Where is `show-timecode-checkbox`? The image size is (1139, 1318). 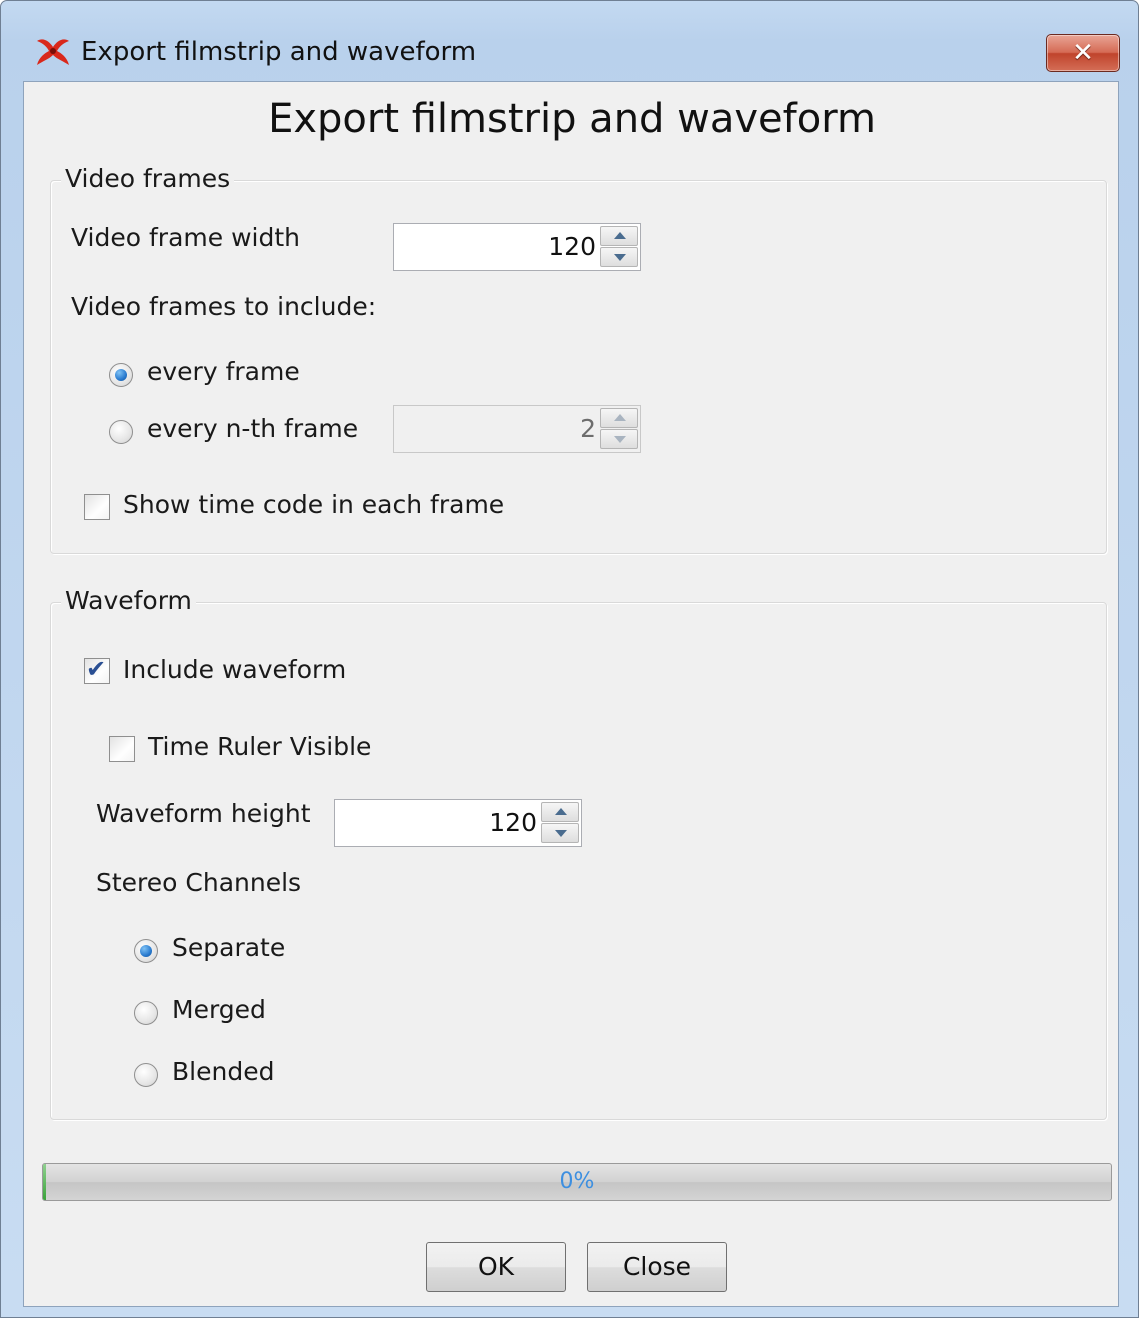 show-timecode-checkbox is located at coordinates (97, 507).